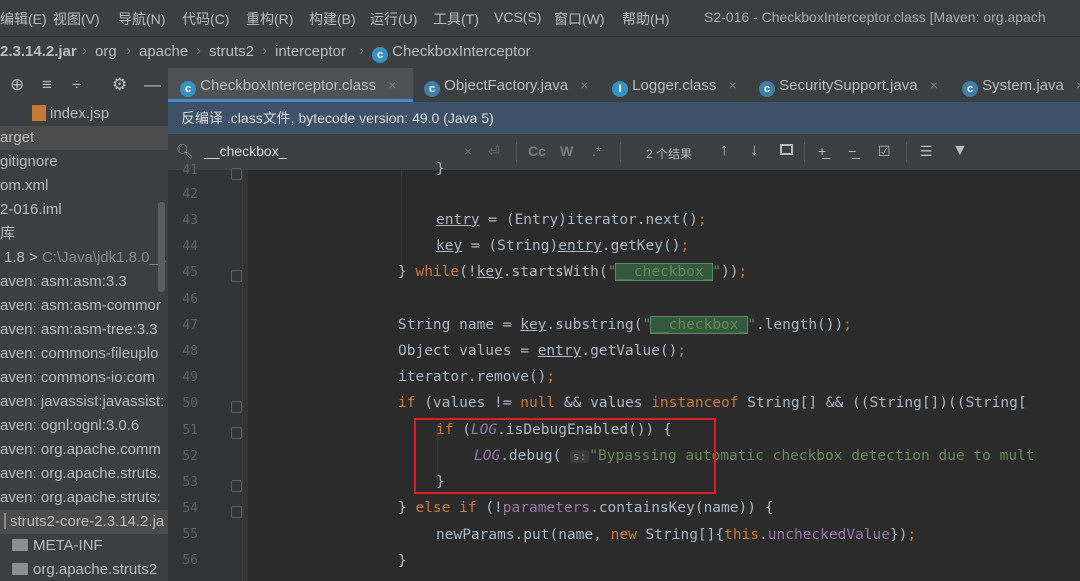 Image resolution: width=1080 pixels, height=581 pixels. What do you see at coordinates (537, 151) in the screenshot?
I see `match-case-toggle: Cc` at bounding box center [537, 151].